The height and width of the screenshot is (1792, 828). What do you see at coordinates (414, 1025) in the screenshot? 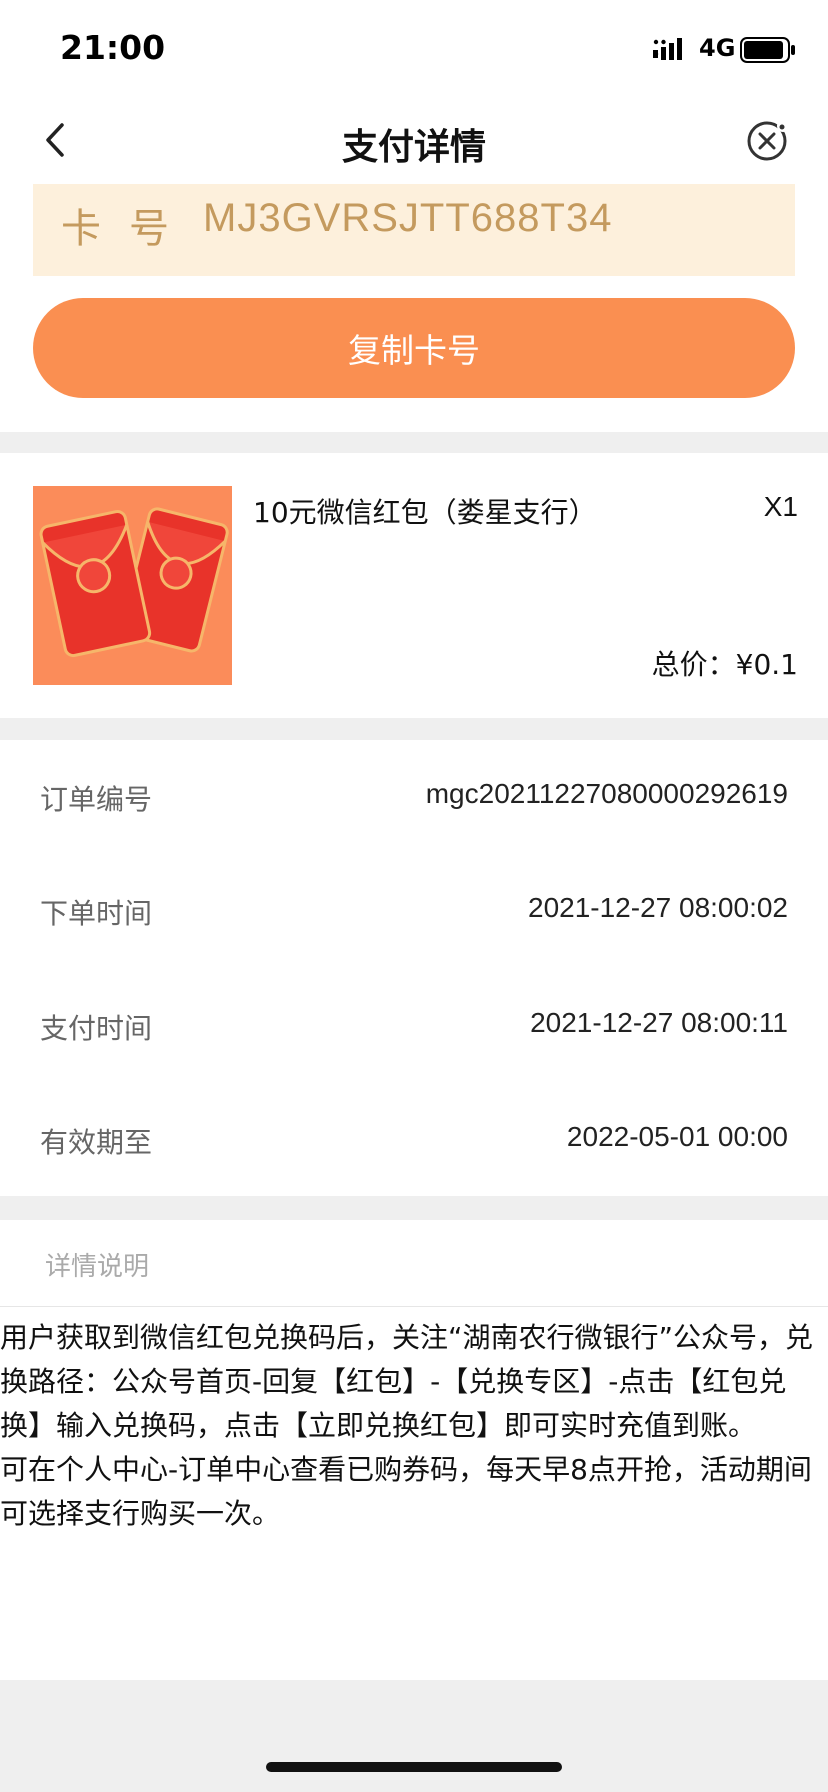
I see `detail-row-pay-time: 支付时间 2021-12-27 08:00:11` at bounding box center [414, 1025].